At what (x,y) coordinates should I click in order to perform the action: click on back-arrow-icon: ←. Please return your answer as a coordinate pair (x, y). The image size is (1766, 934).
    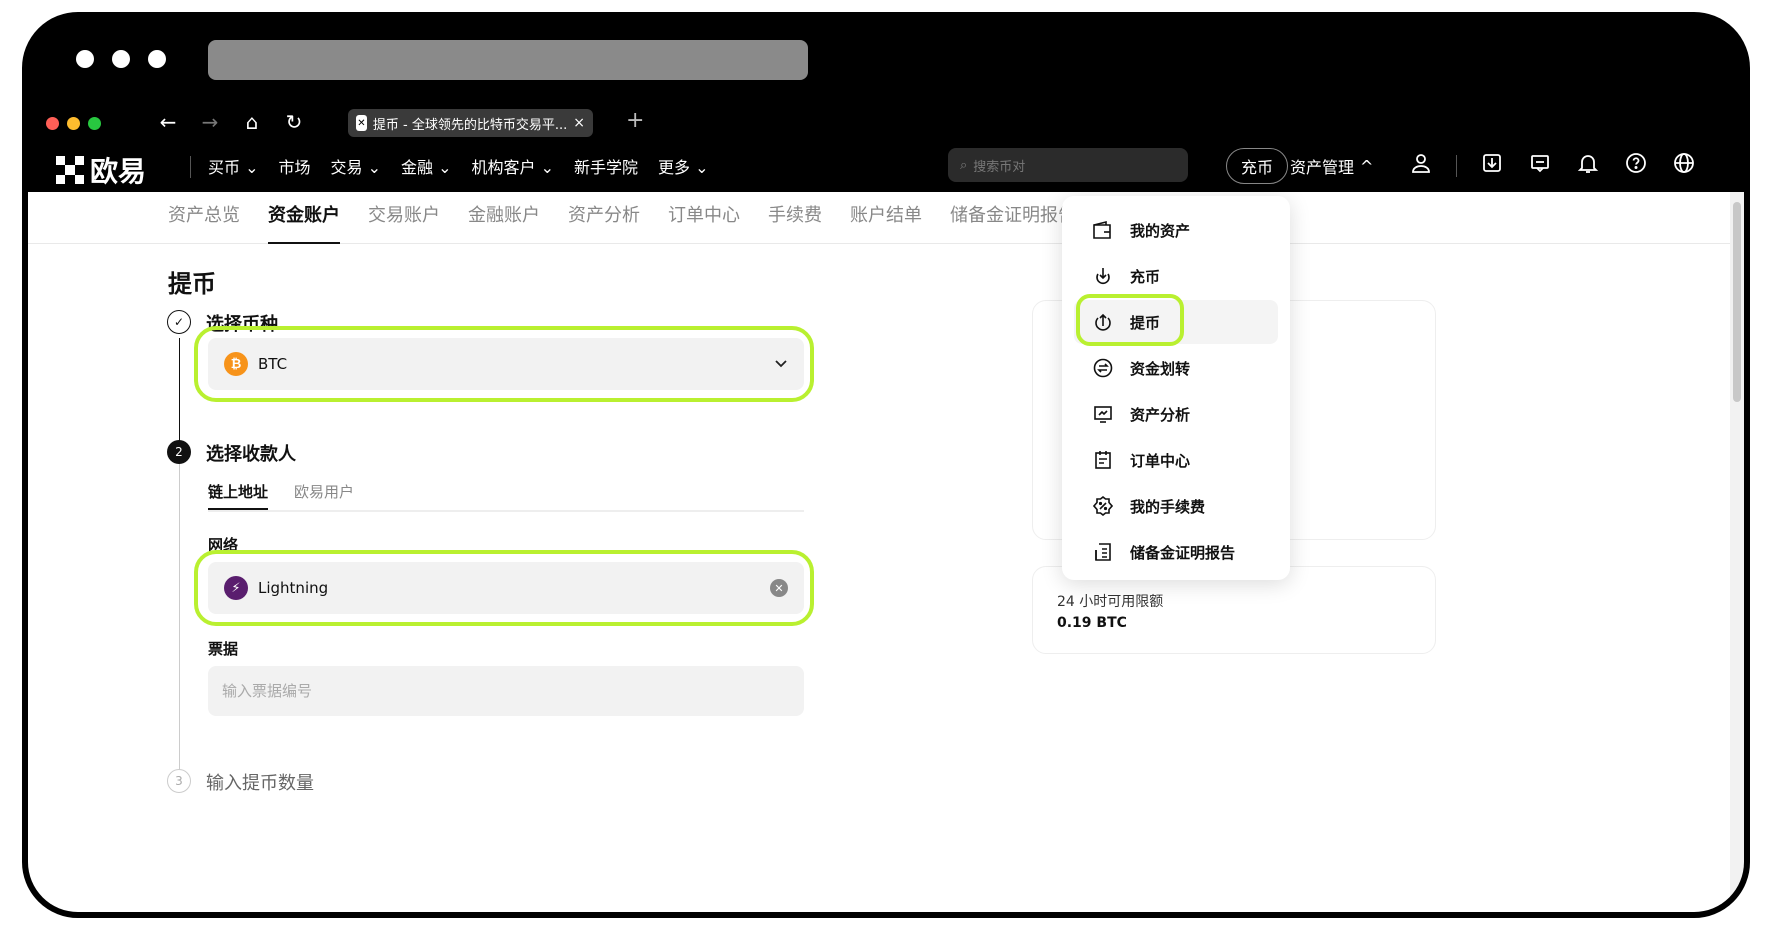
    Looking at the image, I should click on (168, 122).